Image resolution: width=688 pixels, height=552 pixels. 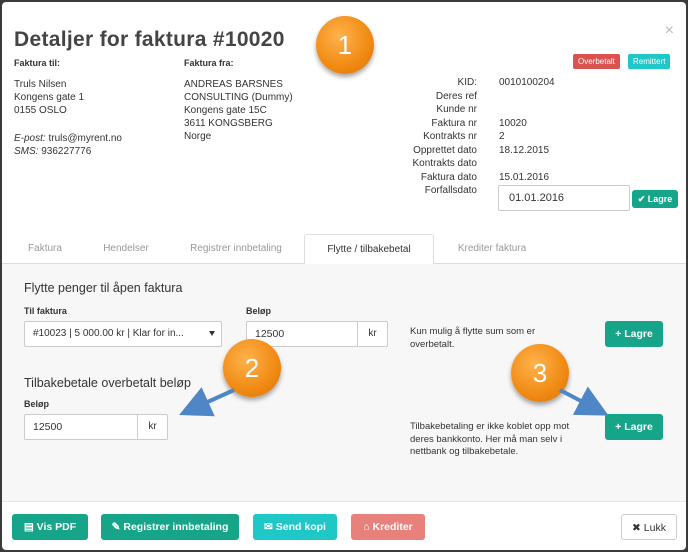 What do you see at coordinates (66, 151) in the screenshot?
I see `sms-value: 936227776` at bounding box center [66, 151].